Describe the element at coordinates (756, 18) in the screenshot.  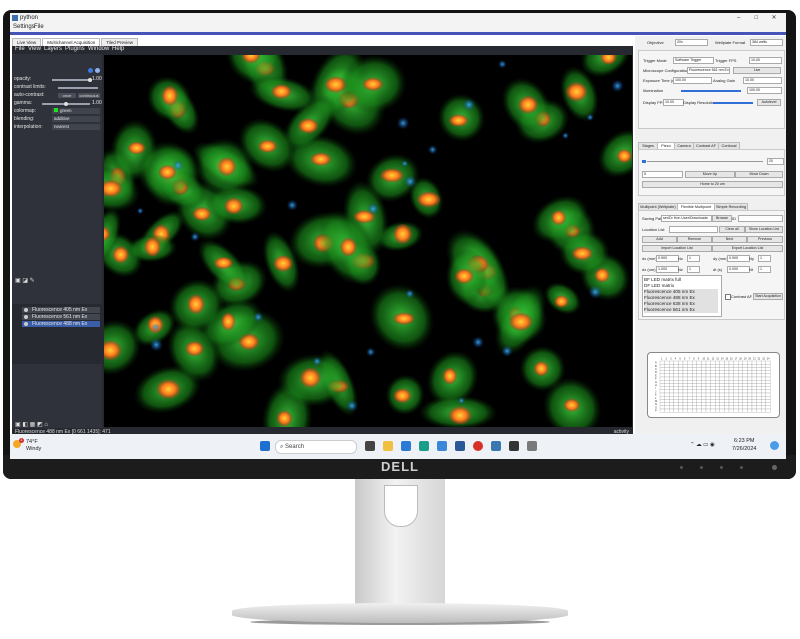
I see `maximize-button: □` at that location.